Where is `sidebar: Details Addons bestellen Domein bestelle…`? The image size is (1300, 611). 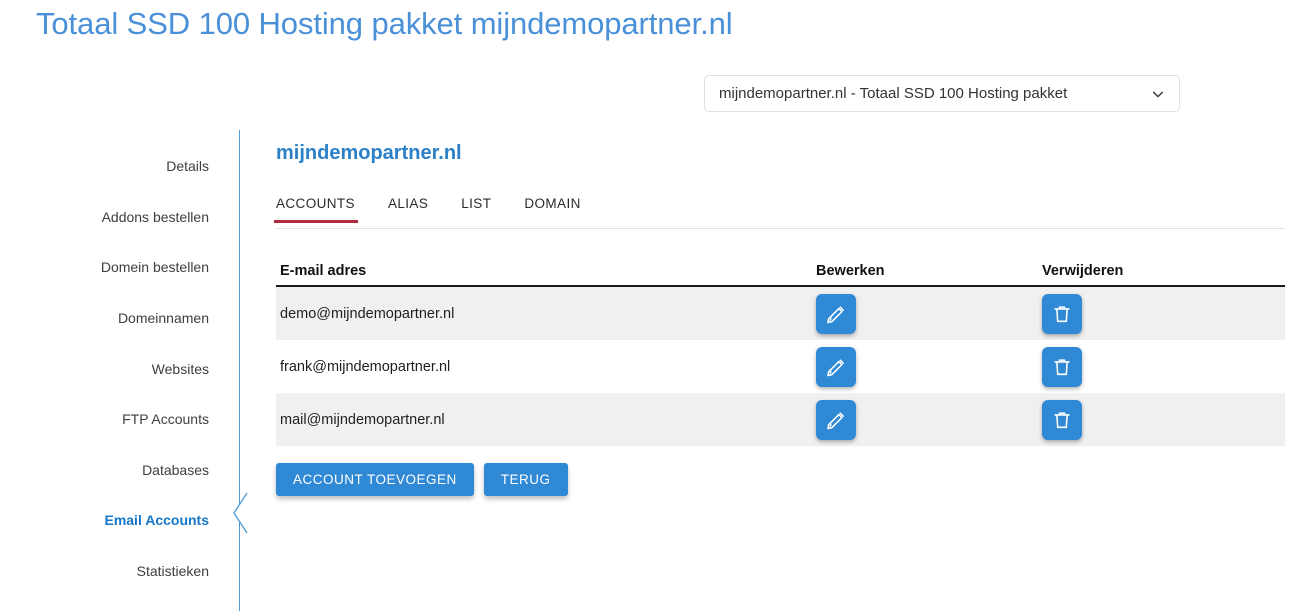
sidebar: Details Addons bestellen Domein bestelle… is located at coordinates (119, 370).